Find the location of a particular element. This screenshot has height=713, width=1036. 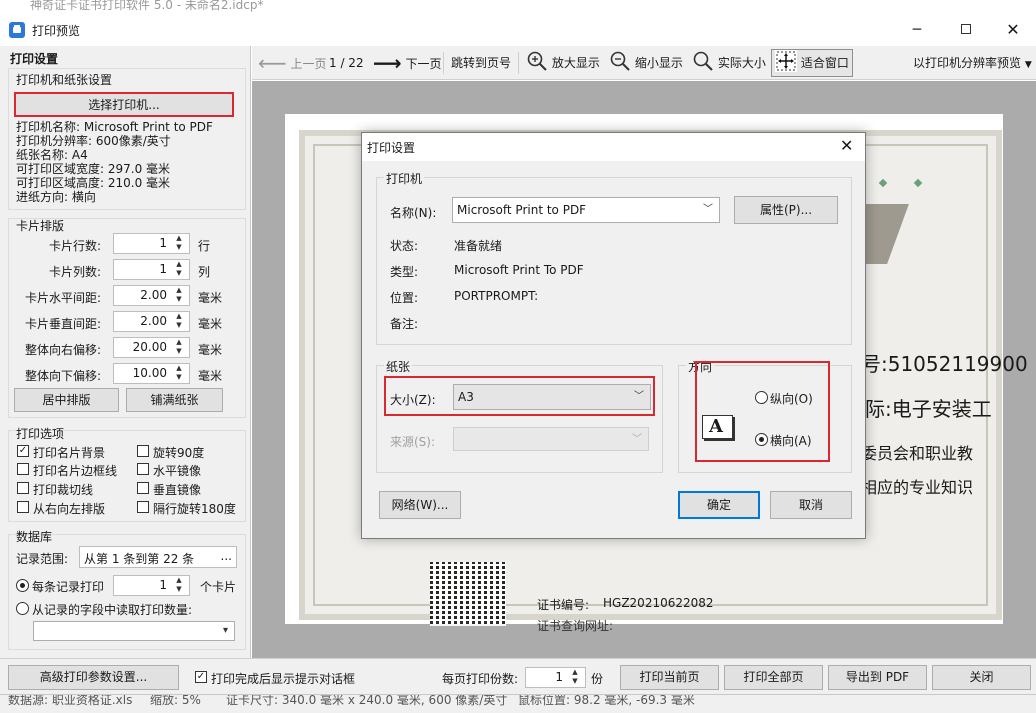

title-bar: 打印预览 ─ ✕ is located at coordinates (518, 30).